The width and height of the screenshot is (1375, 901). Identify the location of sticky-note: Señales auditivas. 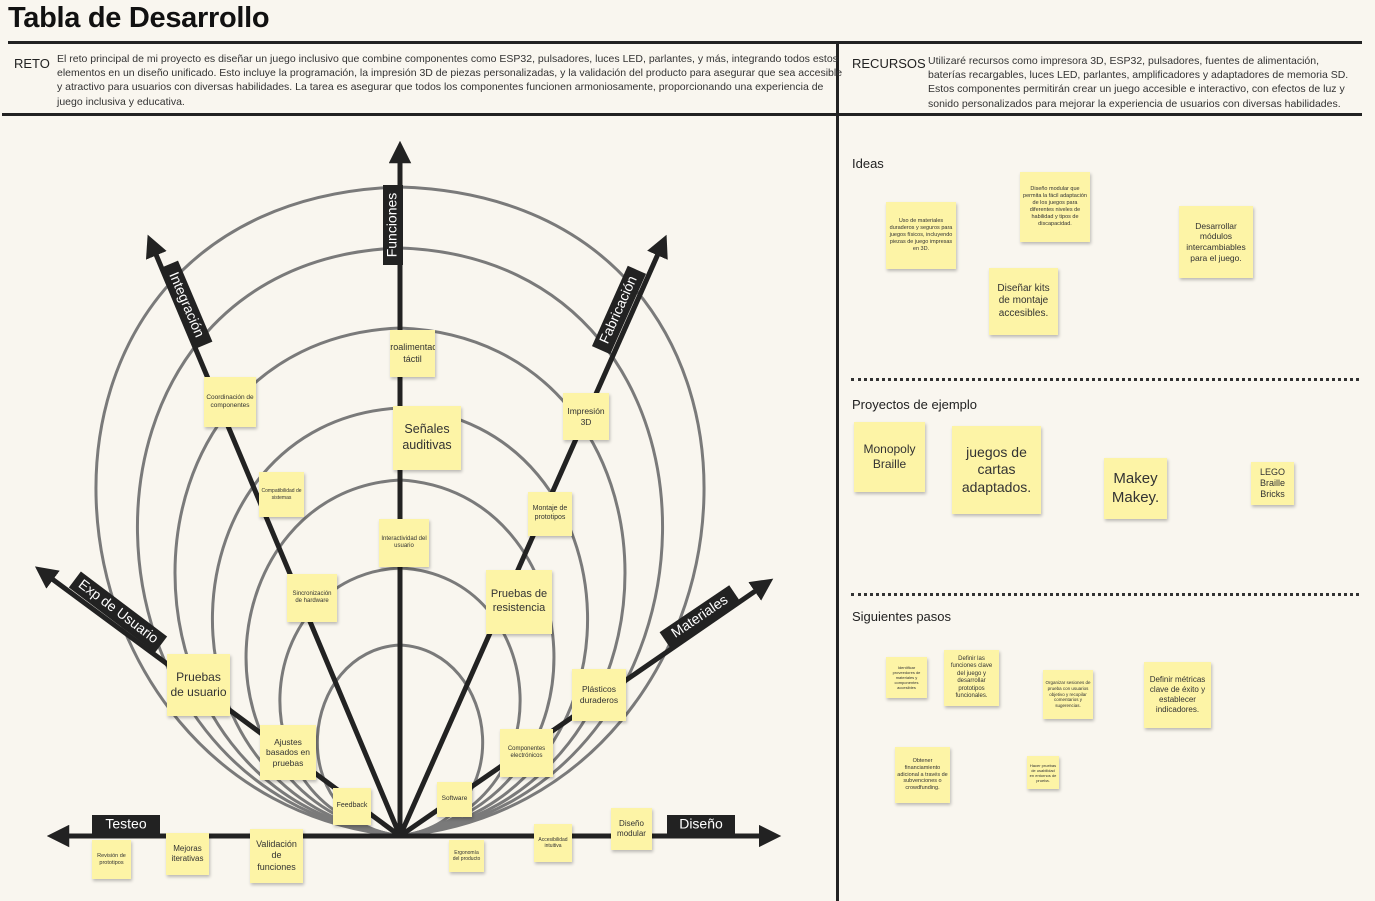
(427, 438).